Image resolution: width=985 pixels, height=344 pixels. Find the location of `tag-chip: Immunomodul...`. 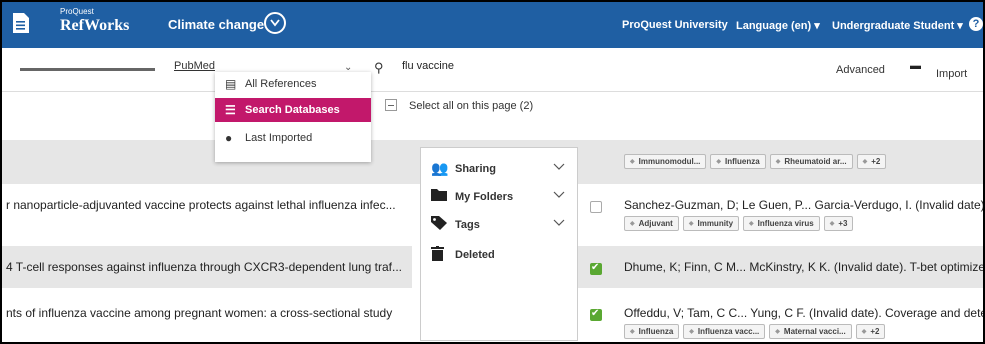

tag-chip: Immunomodul... is located at coordinates (665, 161).